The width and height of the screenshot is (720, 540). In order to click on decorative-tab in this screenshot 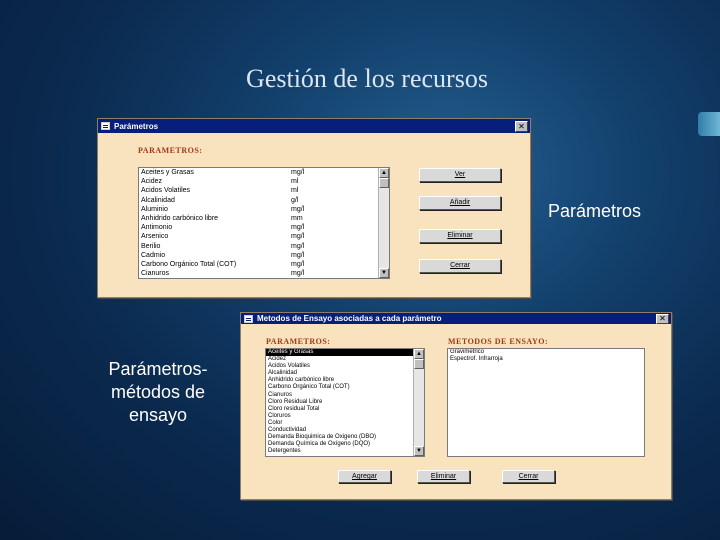, I will do `click(709, 124)`.